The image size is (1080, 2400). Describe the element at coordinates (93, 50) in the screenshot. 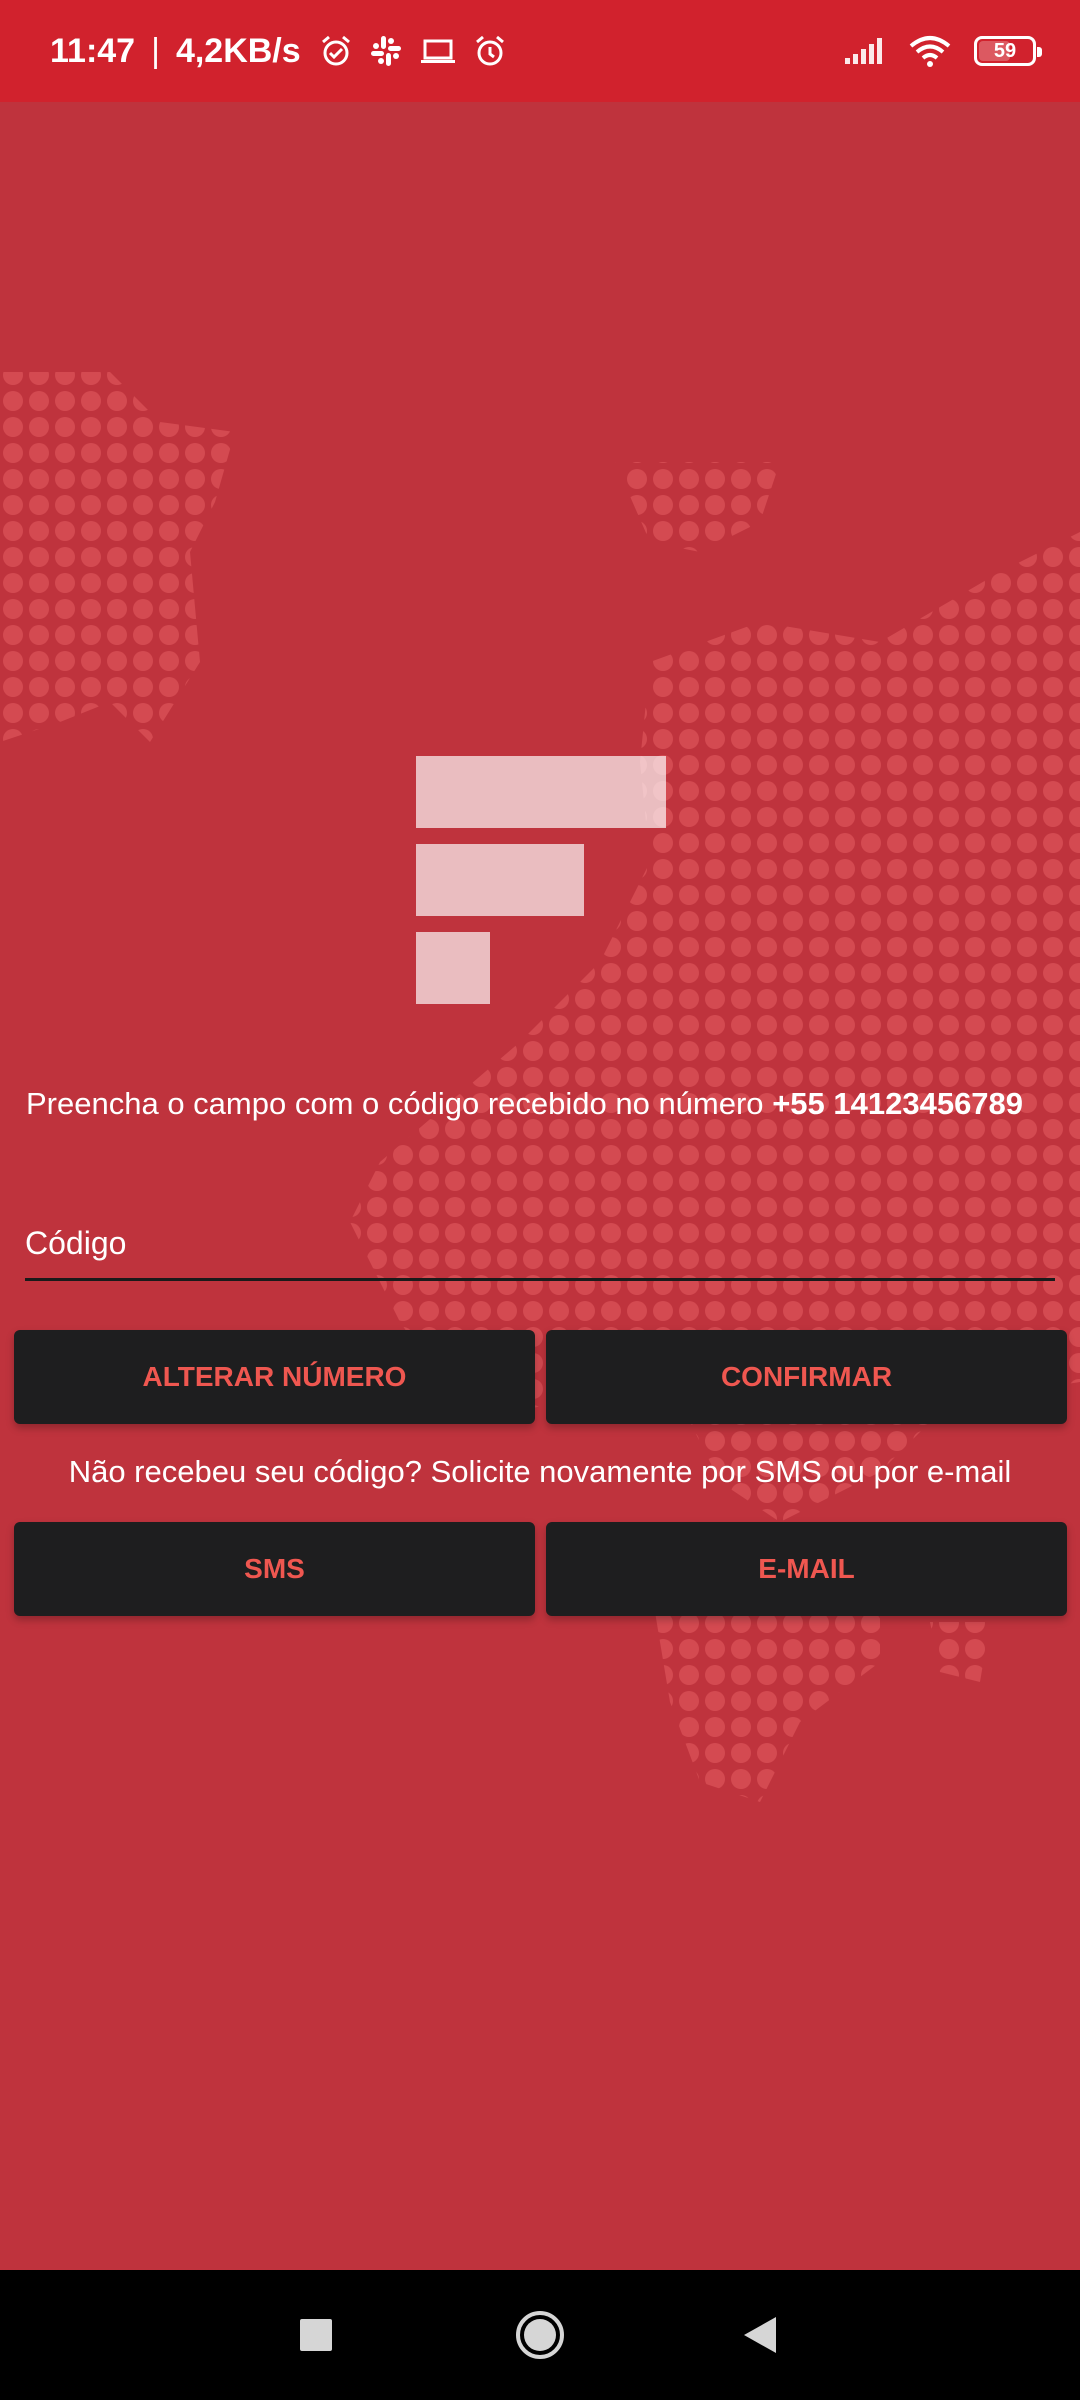

I see `status-time: 11:47` at that location.